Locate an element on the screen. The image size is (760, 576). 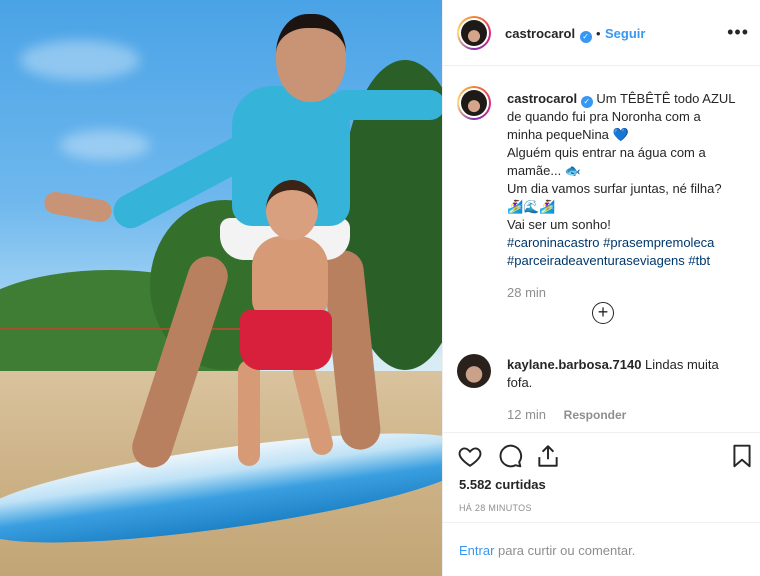
plus-circle-icon: + is located at coordinates (603, 313).